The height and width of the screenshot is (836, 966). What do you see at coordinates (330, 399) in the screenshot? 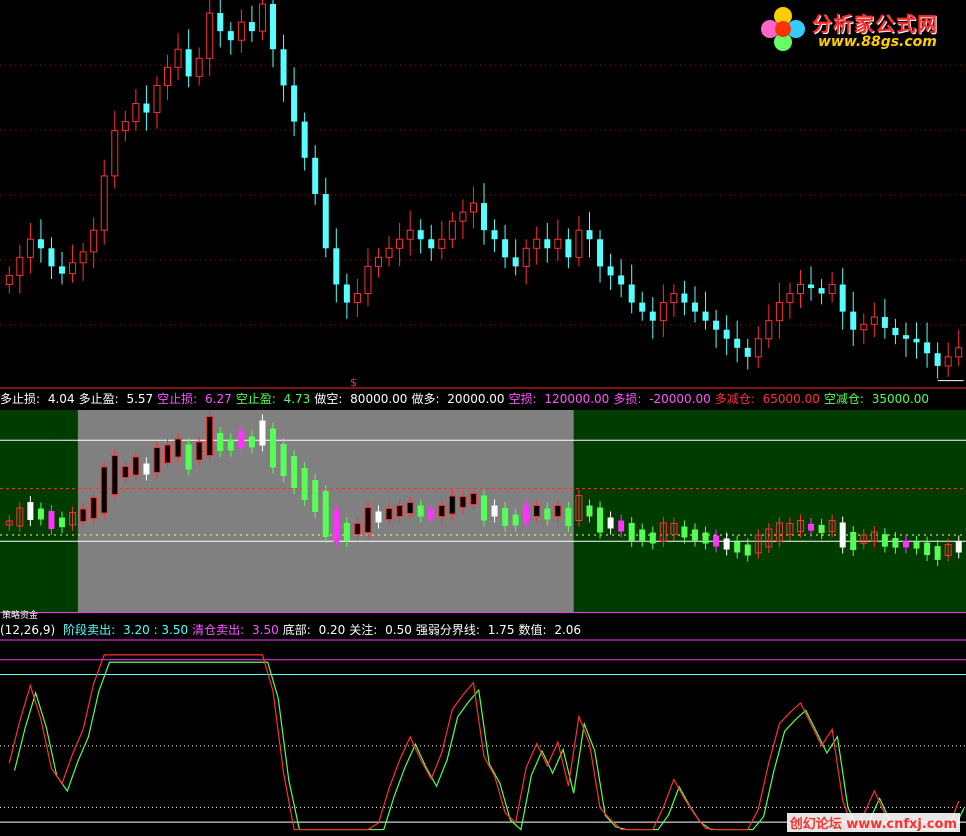
I see `info-bar-item: 做空:` at bounding box center [330, 399].